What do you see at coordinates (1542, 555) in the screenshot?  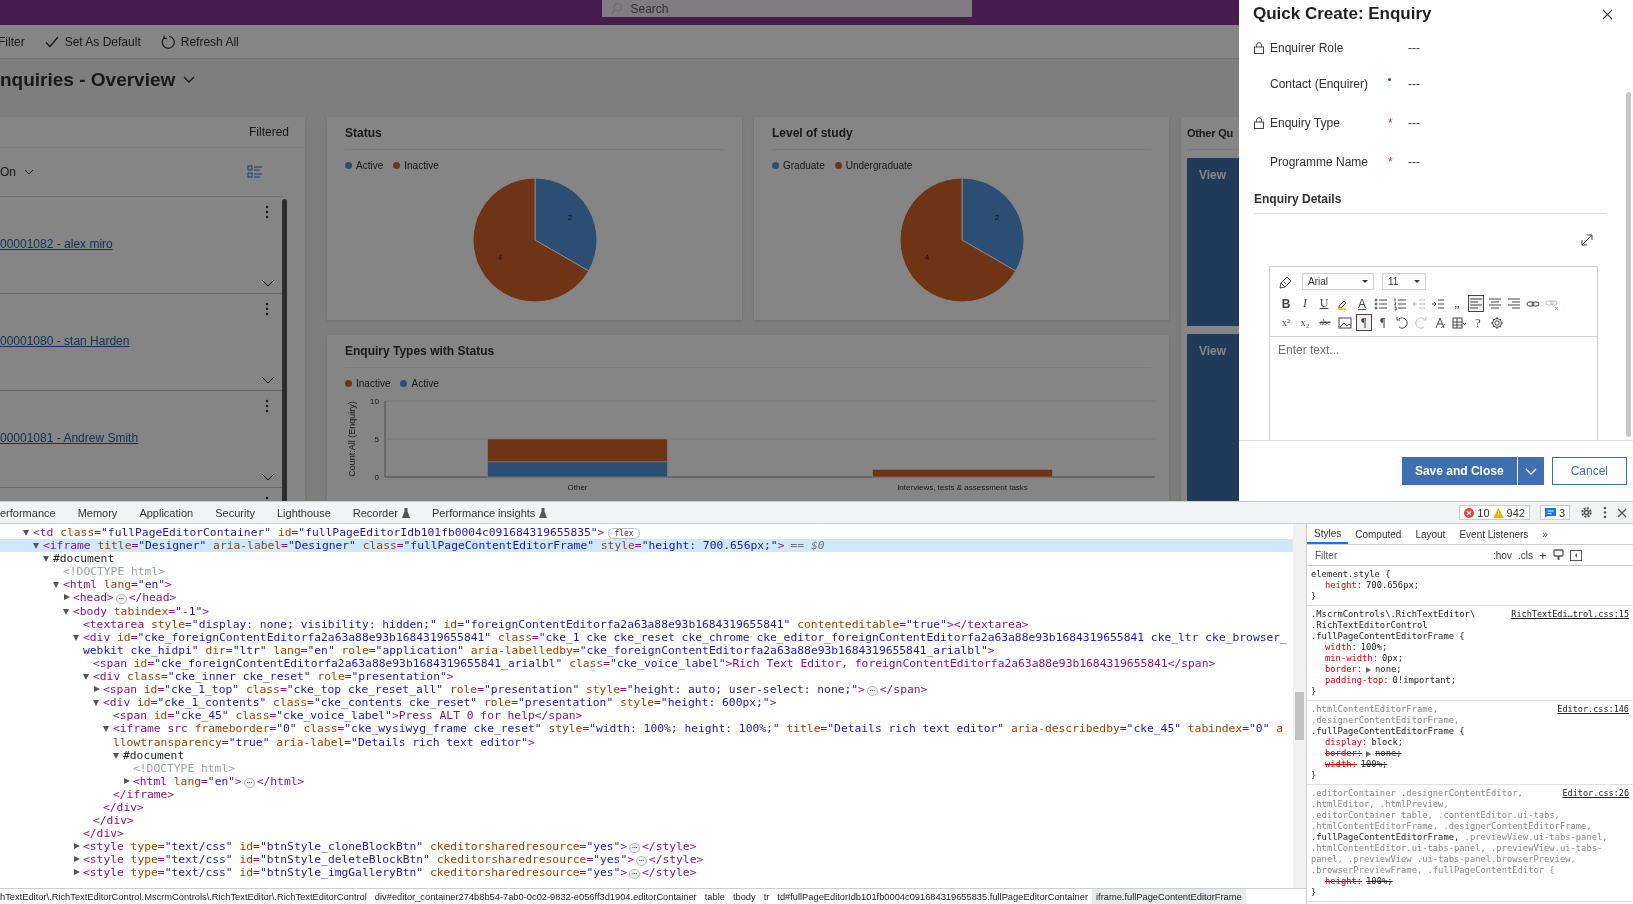 I see `new-rule-button: +` at bounding box center [1542, 555].